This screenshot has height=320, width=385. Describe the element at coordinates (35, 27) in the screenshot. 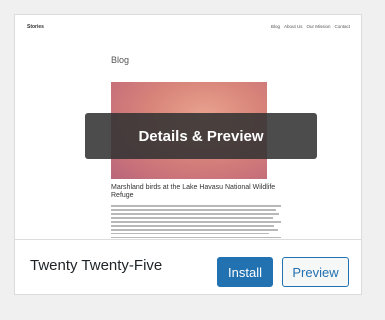

I see `site-title: Stories` at that location.